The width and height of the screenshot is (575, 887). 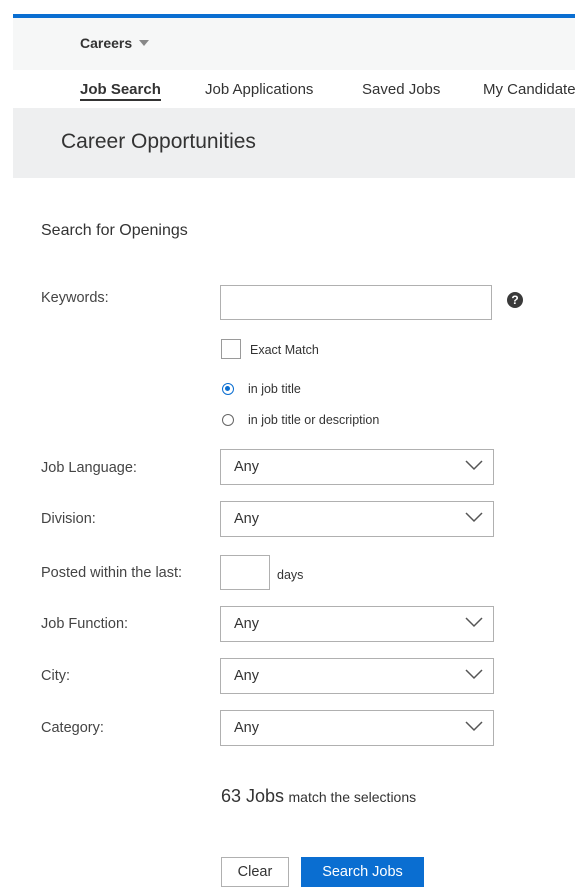 What do you see at coordinates (253, 796) in the screenshot?
I see `results-count: 63 Jobs` at bounding box center [253, 796].